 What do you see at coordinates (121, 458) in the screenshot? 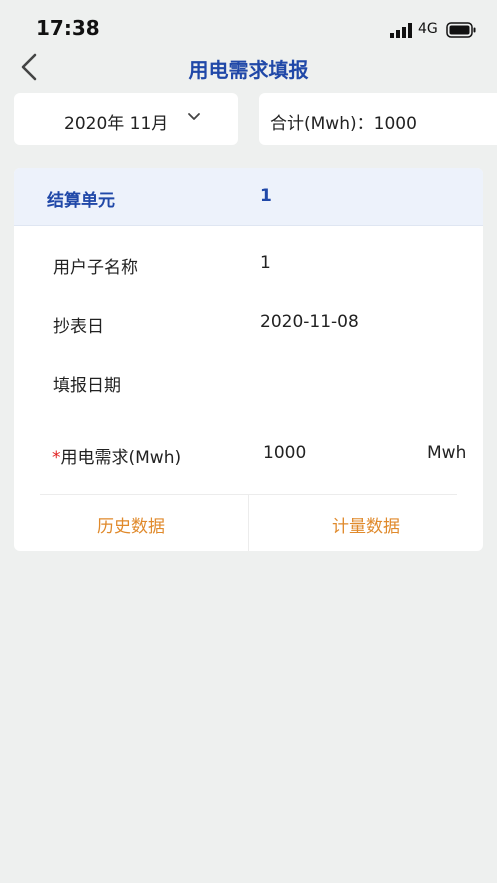
I see `demand-label: 用电需求(Mwh)` at bounding box center [121, 458].